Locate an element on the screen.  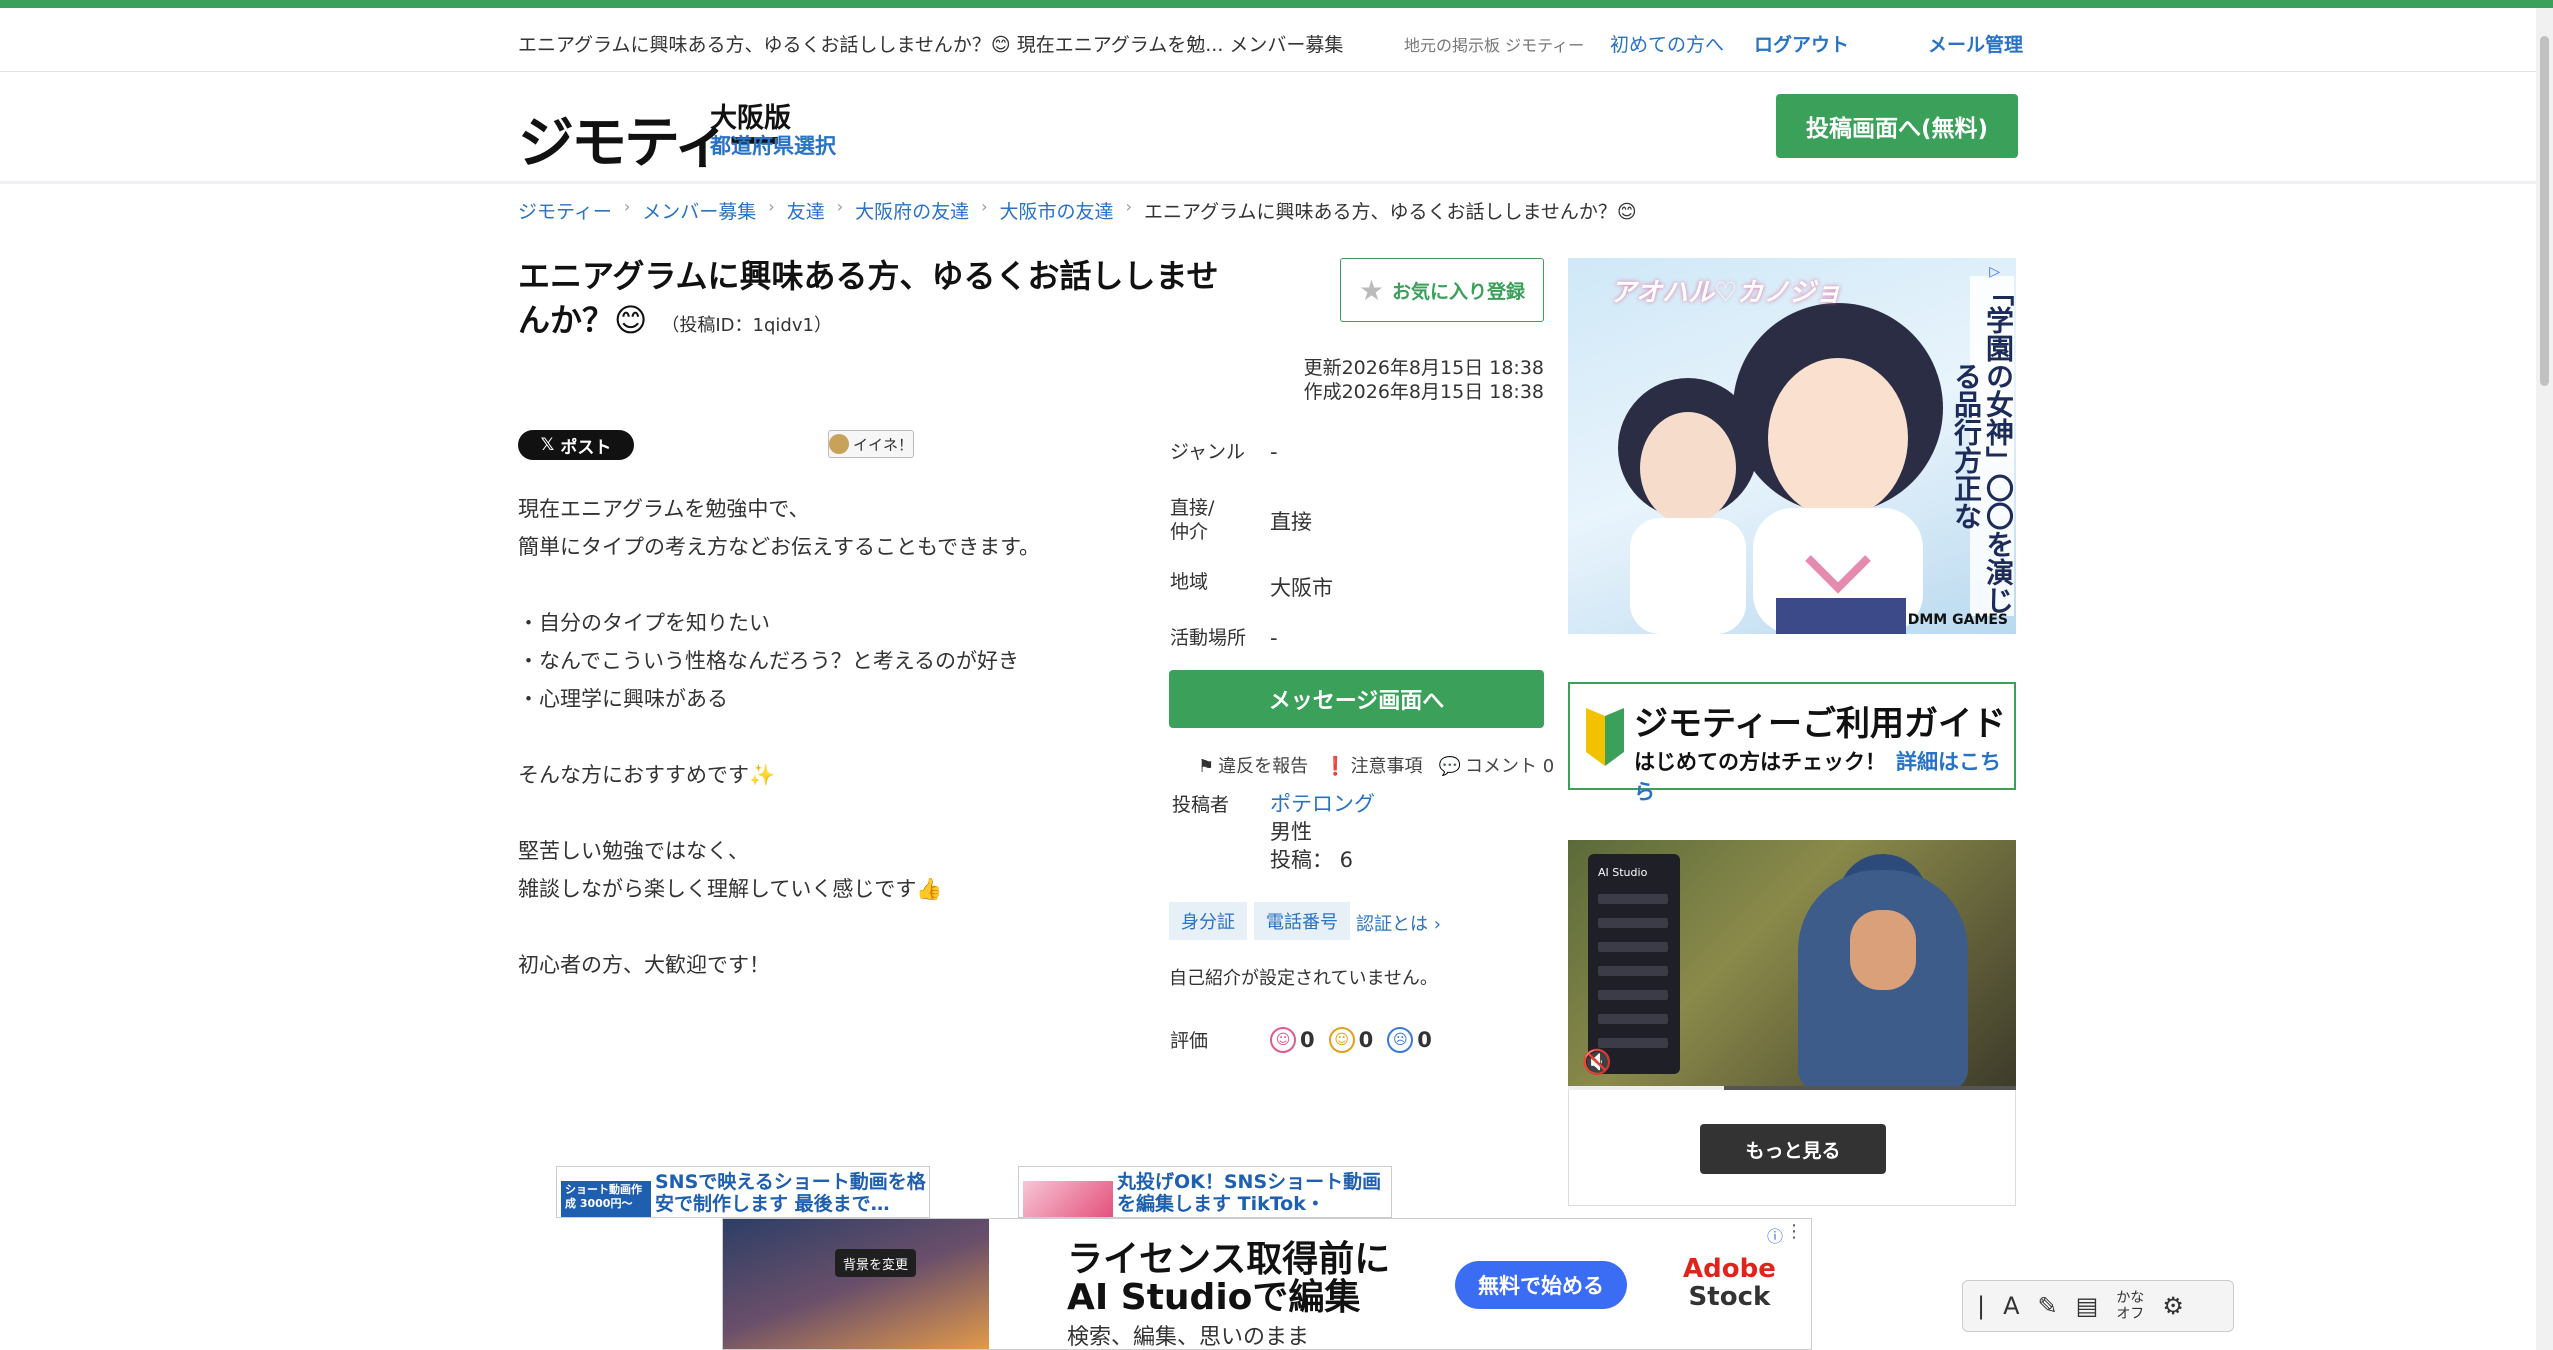
bottom-ad-photo is located at coordinates (856, 1284).